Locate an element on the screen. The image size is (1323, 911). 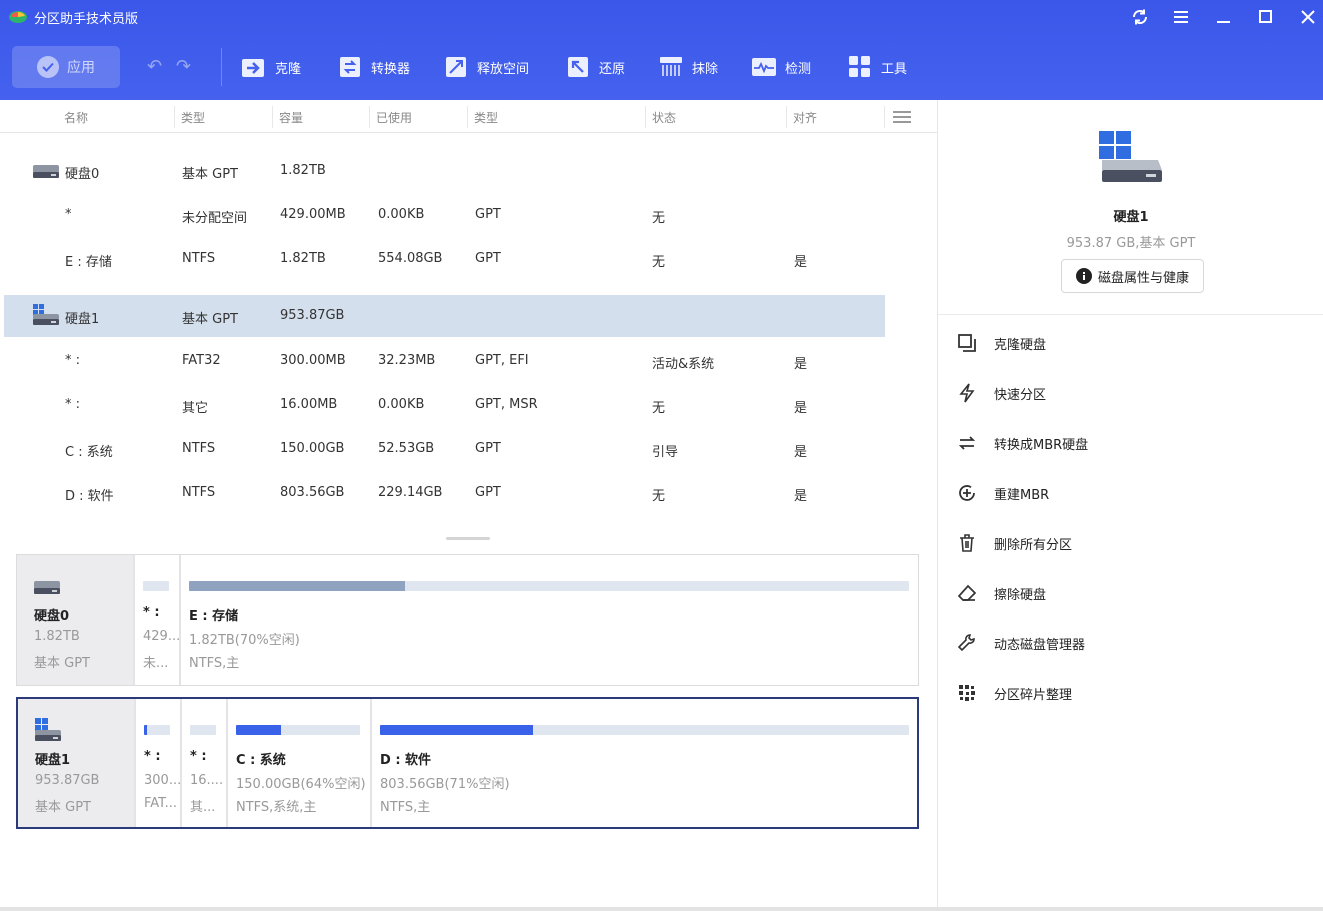
partition-block: E : 存储 1.82TB(70%空闲) NTFS,主 is located at coordinates (548, 620).